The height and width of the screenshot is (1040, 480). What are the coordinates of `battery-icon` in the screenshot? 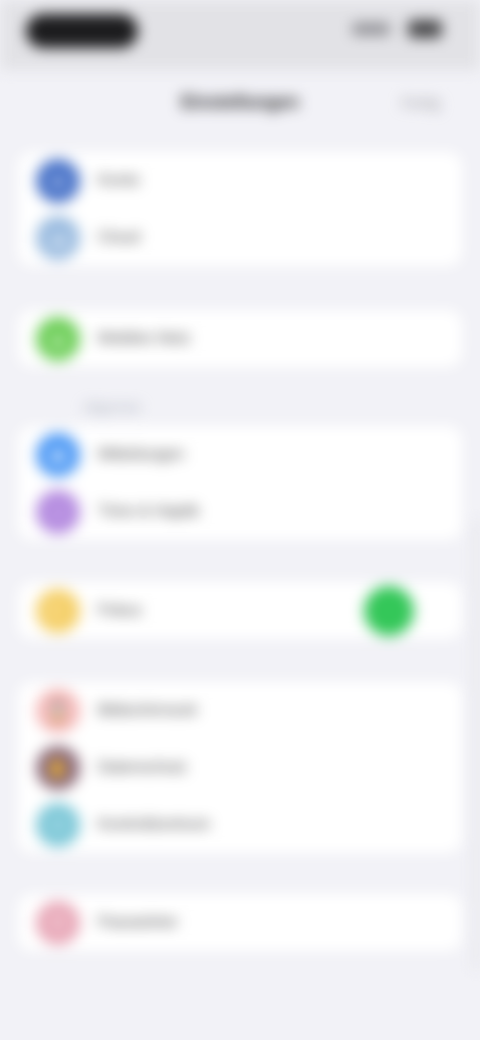 It's located at (425, 29).